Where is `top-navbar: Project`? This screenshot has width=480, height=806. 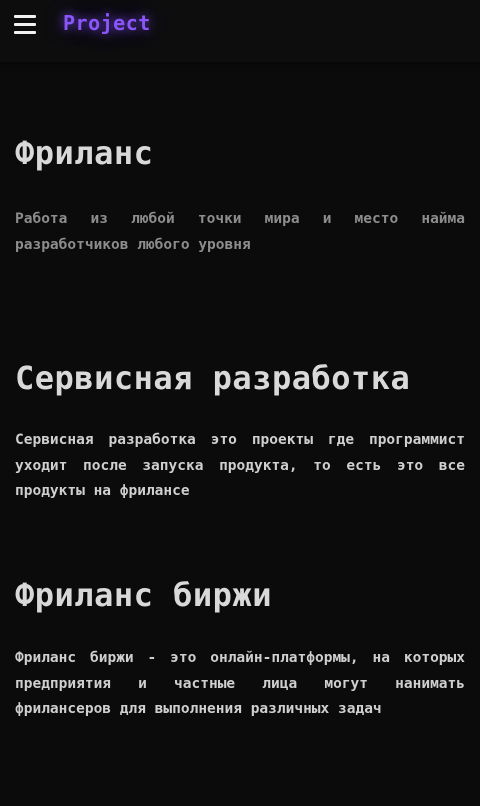 top-navbar: Project is located at coordinates (240, 31).